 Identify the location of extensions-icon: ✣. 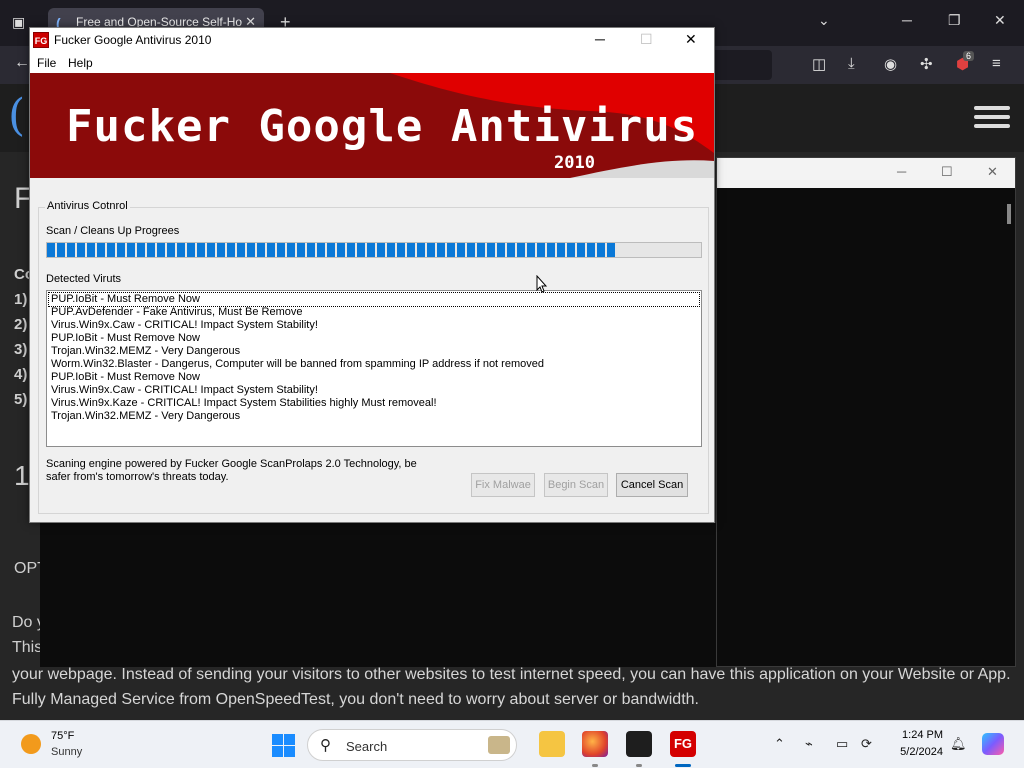
(926, 64).